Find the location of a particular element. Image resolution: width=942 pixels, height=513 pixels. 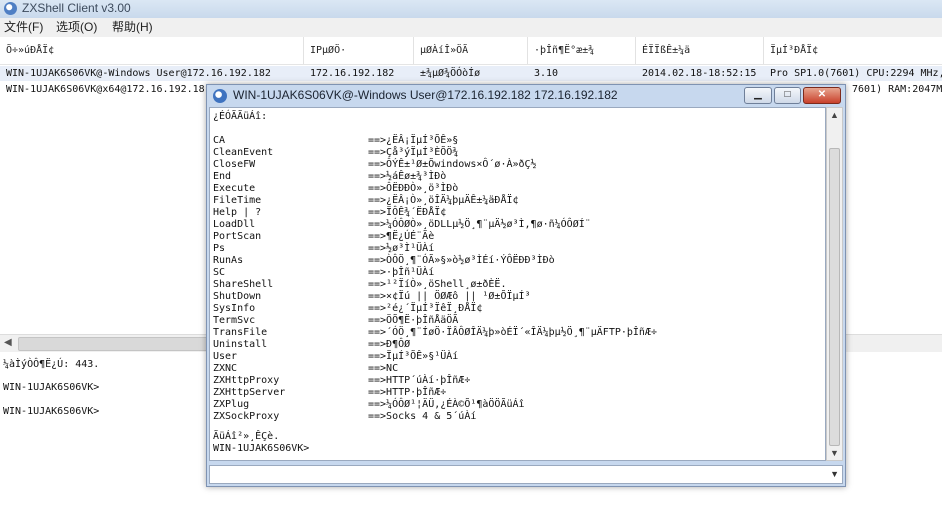

command-name: ZXNC is located at coordinates (225, 368).